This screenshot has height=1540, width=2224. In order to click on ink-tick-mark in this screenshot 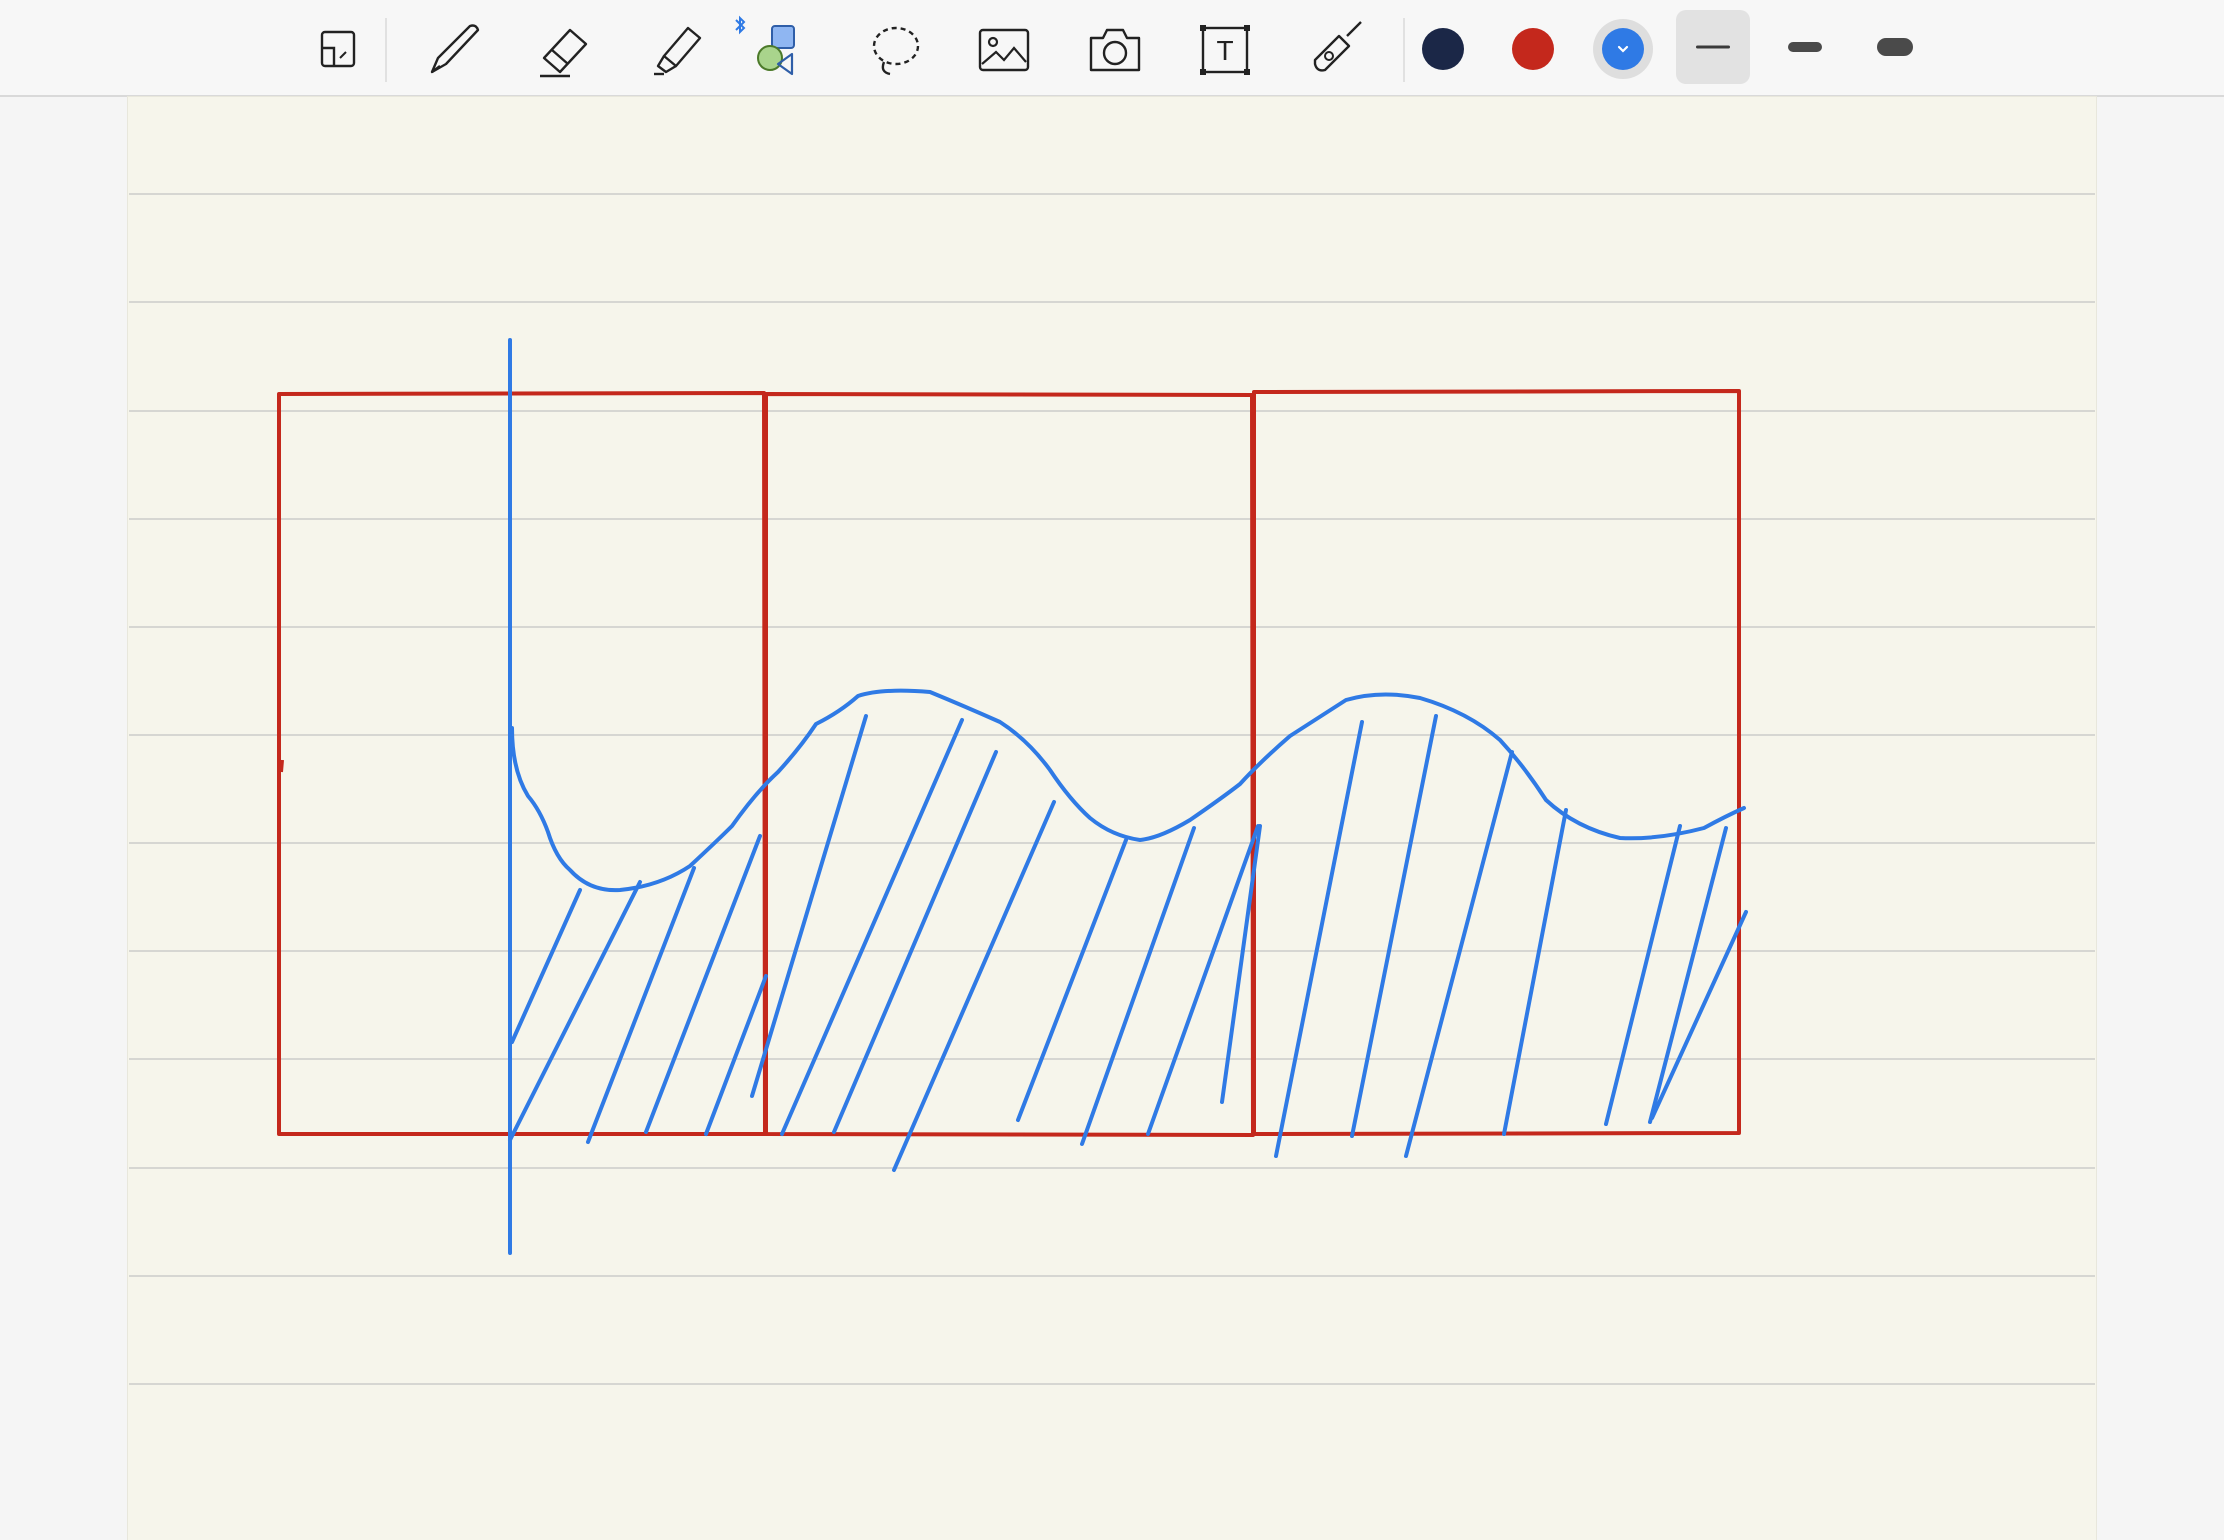, I will do `click(281, 766)`.